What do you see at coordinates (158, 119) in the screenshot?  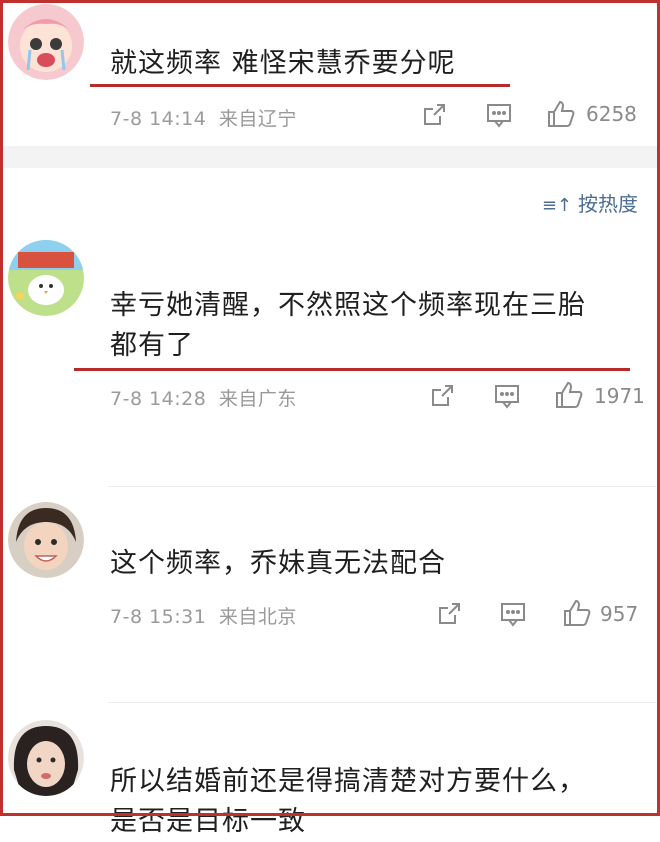 I see `comment-time: 7-8 14:14` at bounding box center [158, 119].